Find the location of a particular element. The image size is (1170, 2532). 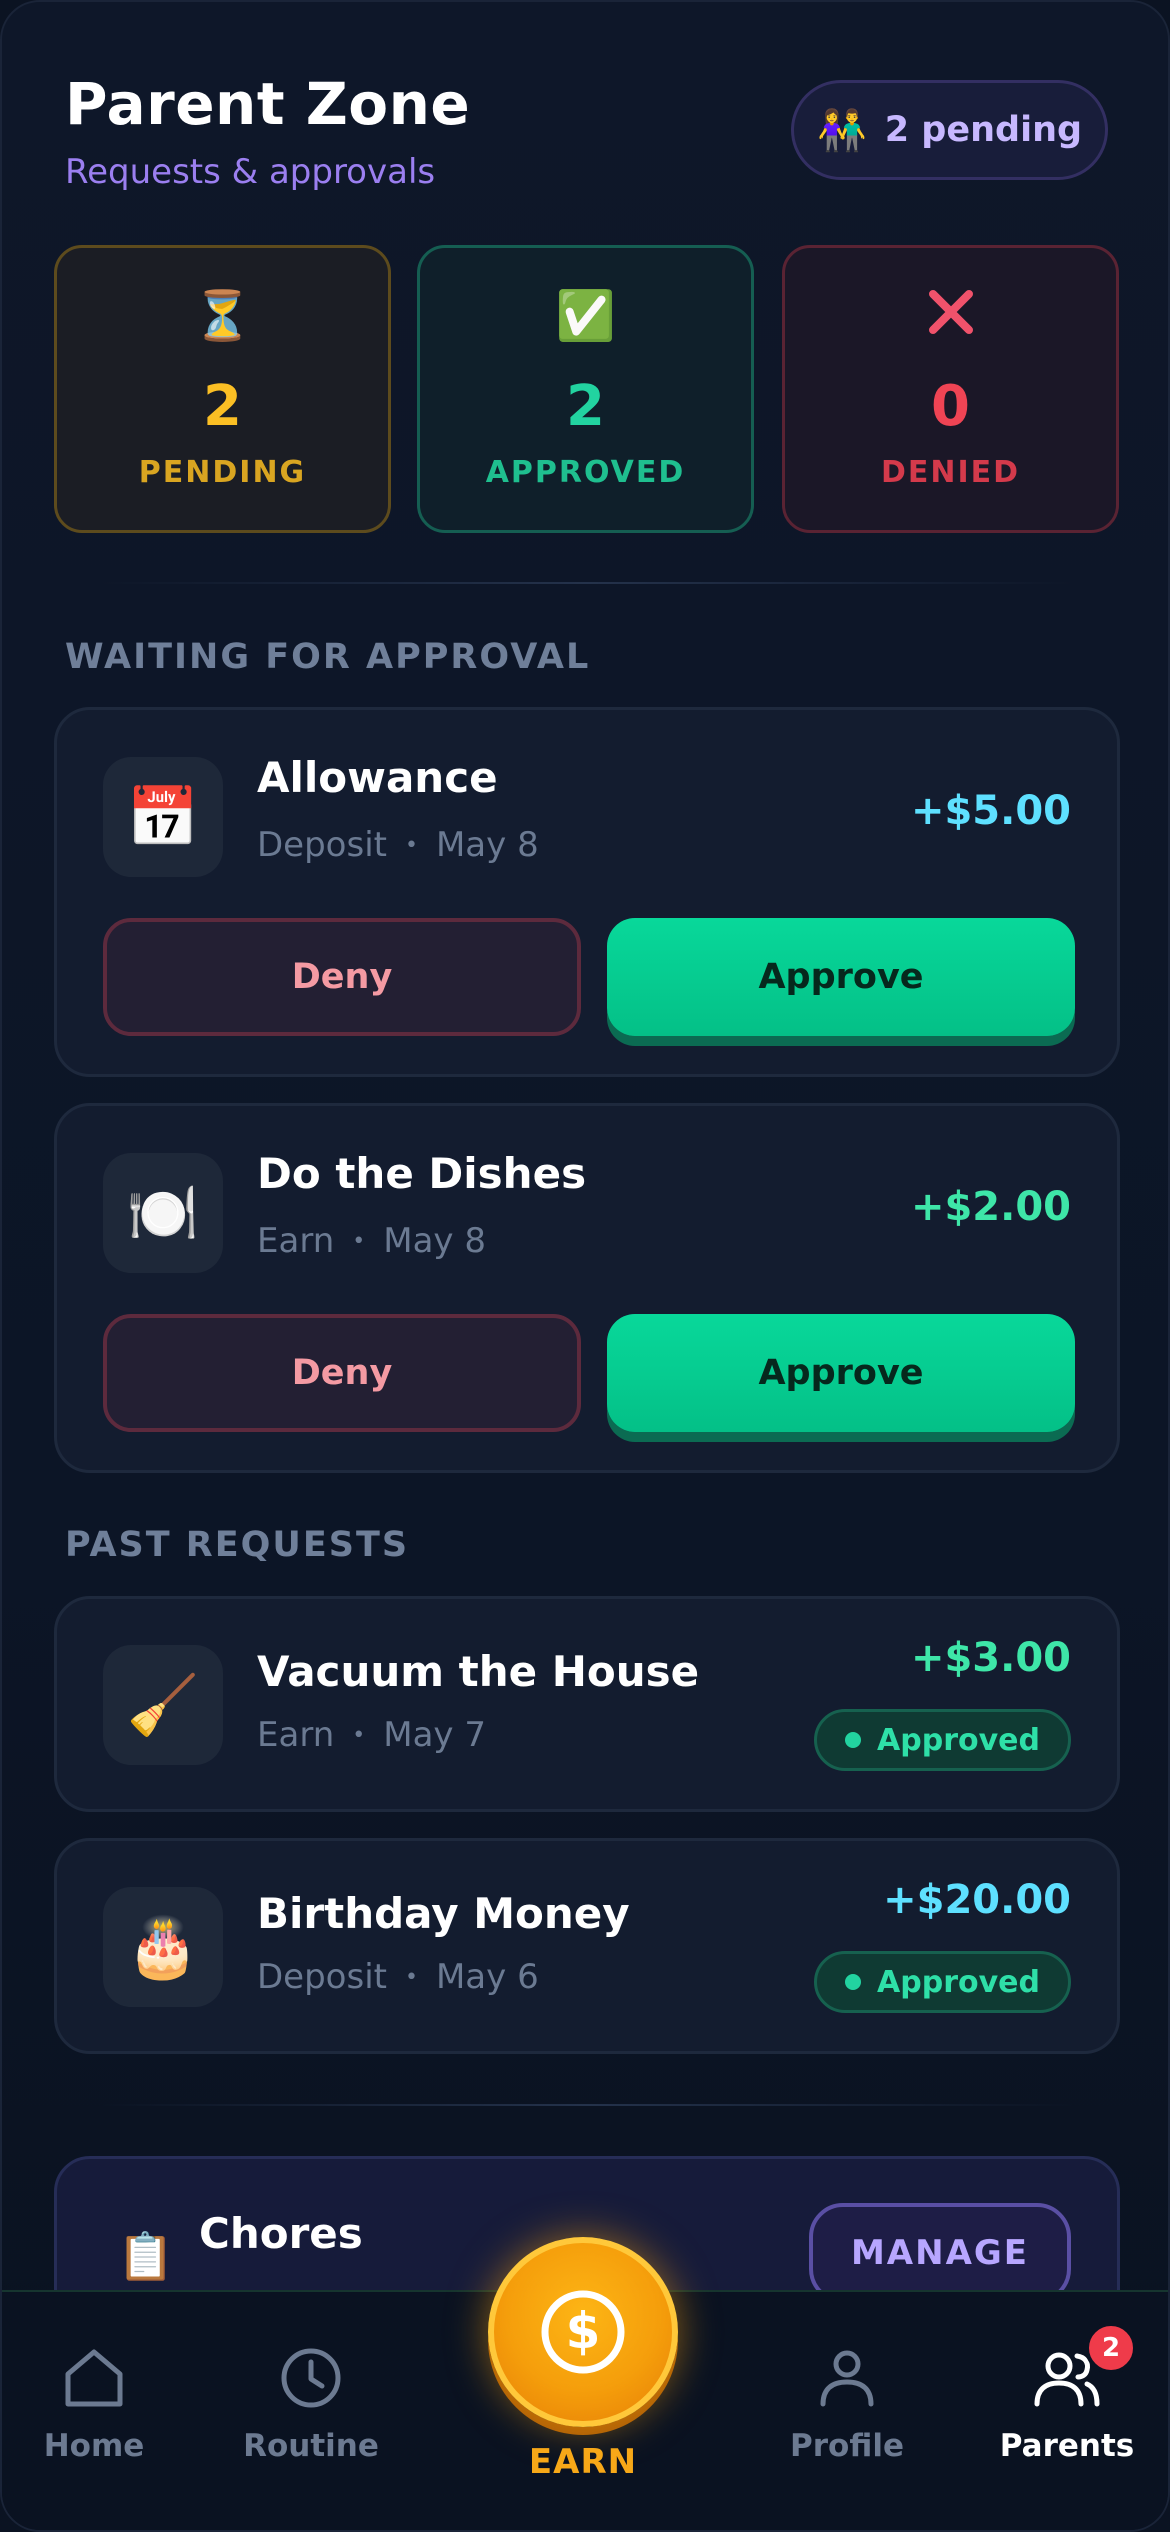

stat-value: 0 is located at coordinates (950, 406).